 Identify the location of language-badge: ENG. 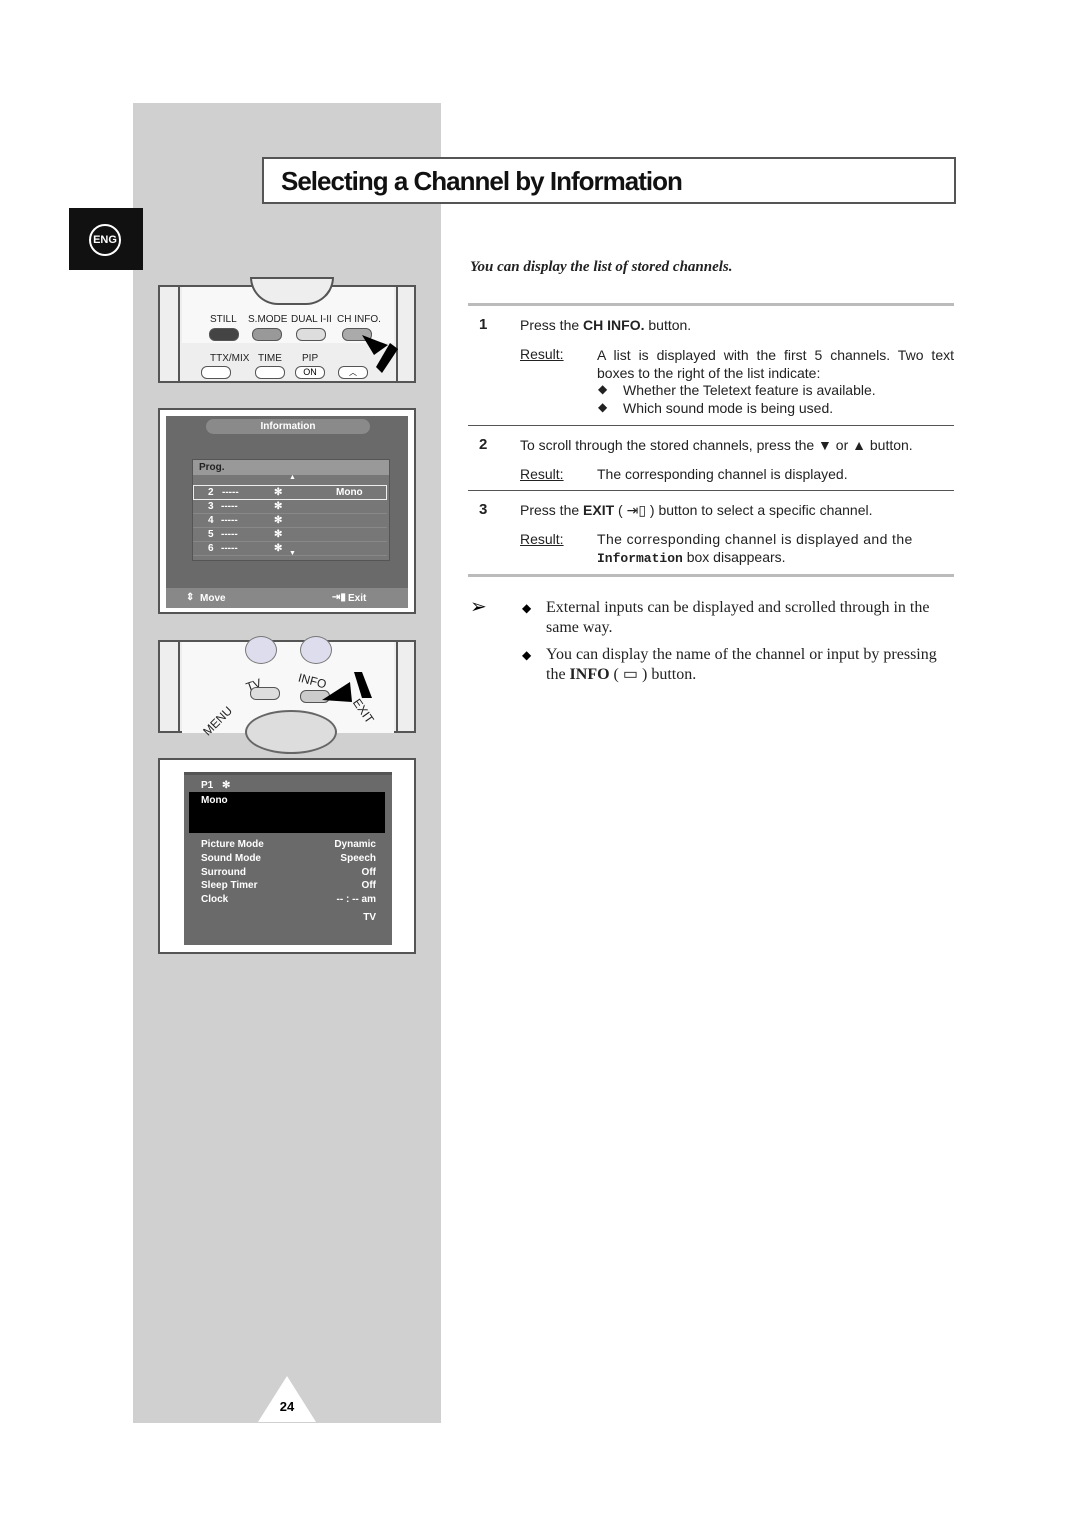
(105, 240).